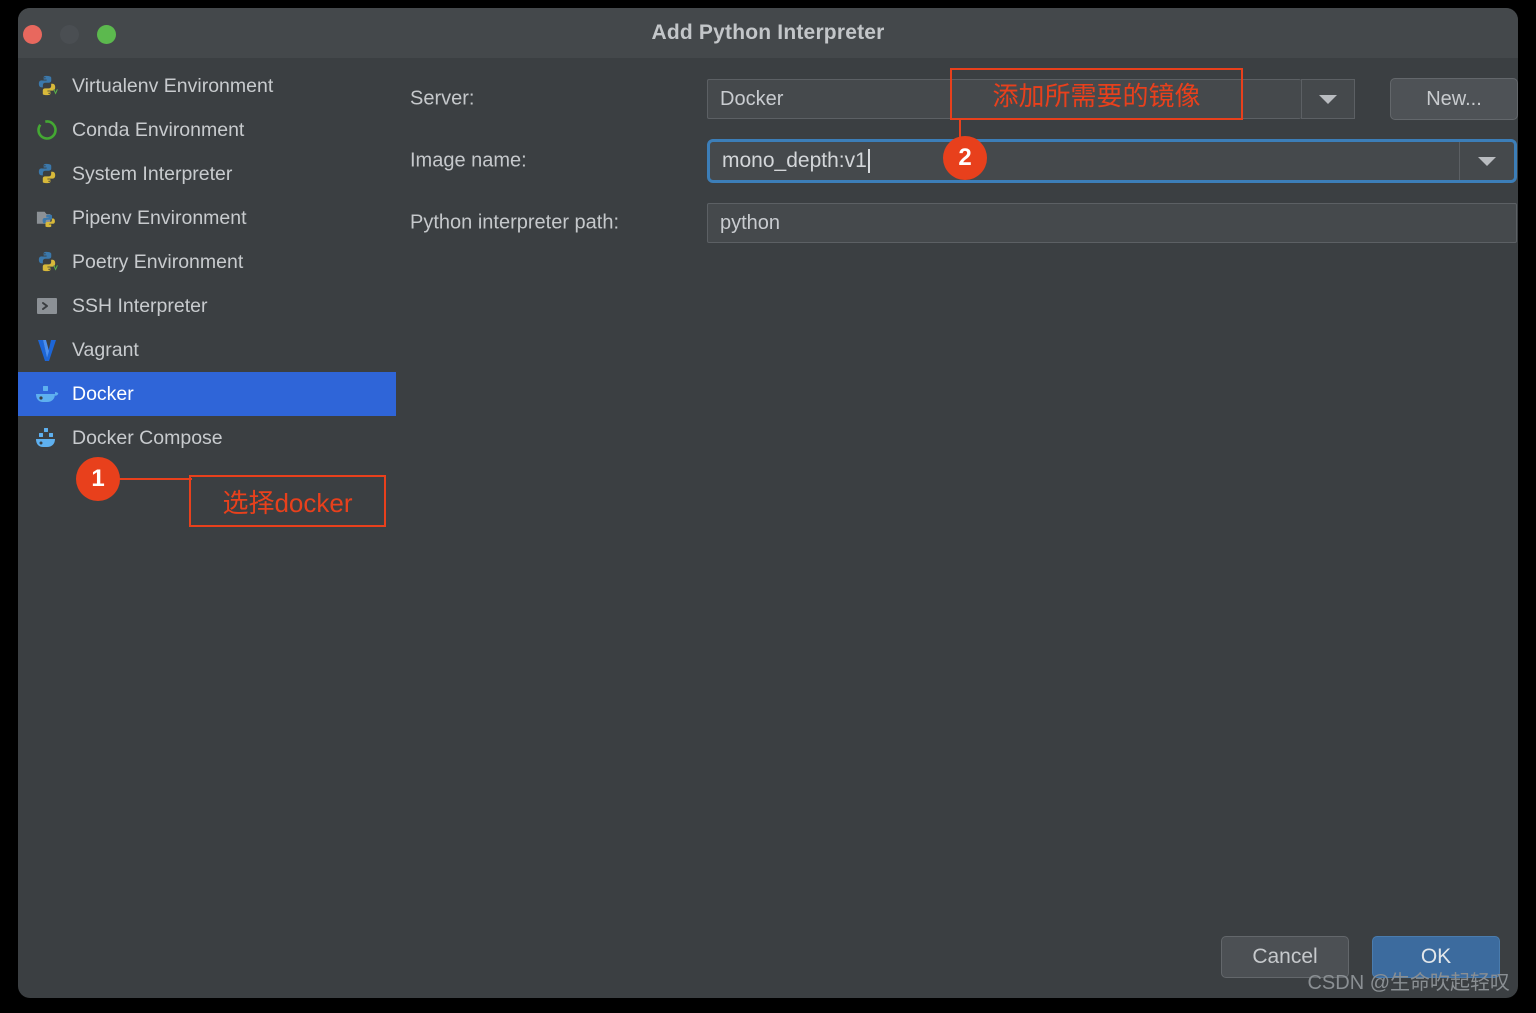  What do you see at coordinates (47, 218) in the screenshot?
I see `pipenv-icon` at bounding box center [47, 218].